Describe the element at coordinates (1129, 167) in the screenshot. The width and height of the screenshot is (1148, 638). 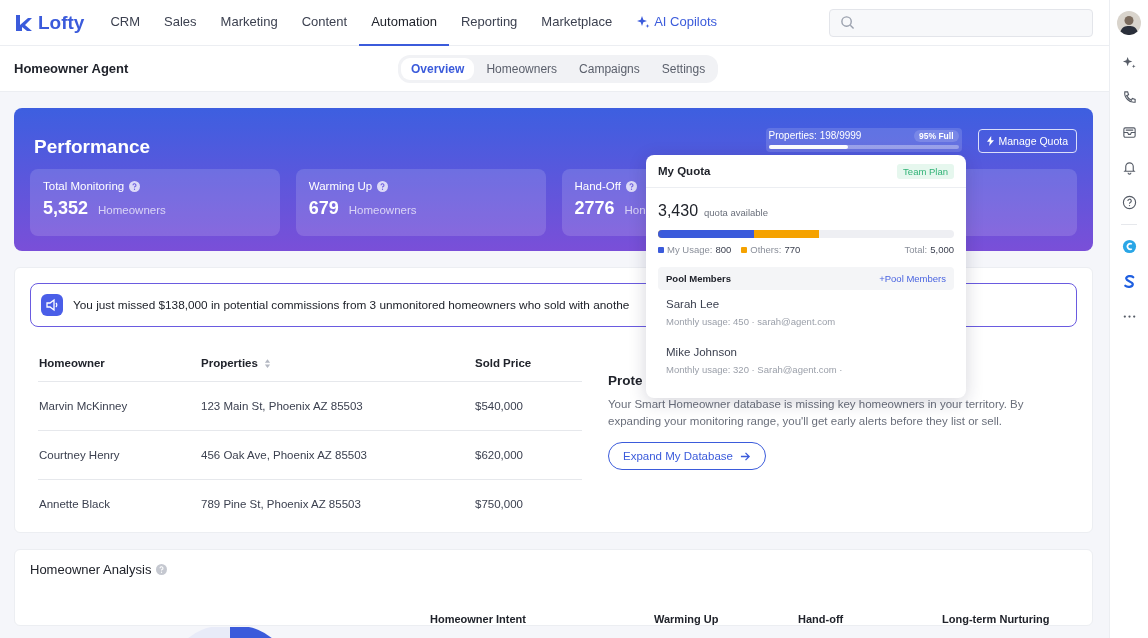
I see `bell-icon` at that location.